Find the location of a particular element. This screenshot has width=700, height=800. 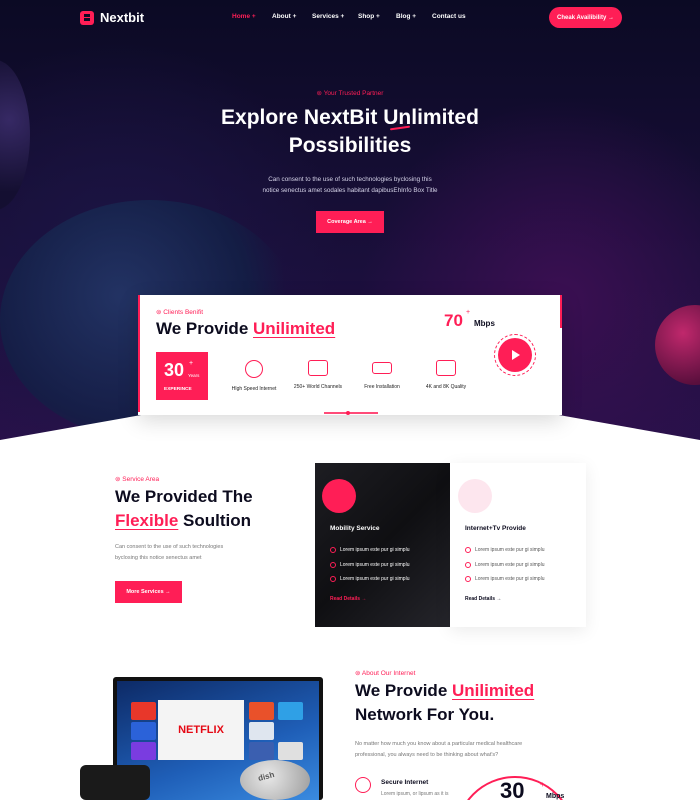

years-label: EXPERINCE is located at coordinates (178, 389).